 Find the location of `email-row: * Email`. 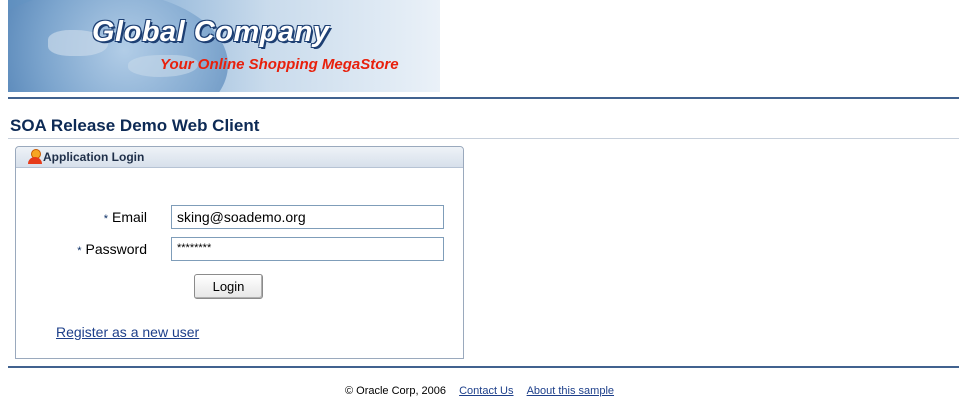

email-row: * Email is located at coordinates (239, 217).